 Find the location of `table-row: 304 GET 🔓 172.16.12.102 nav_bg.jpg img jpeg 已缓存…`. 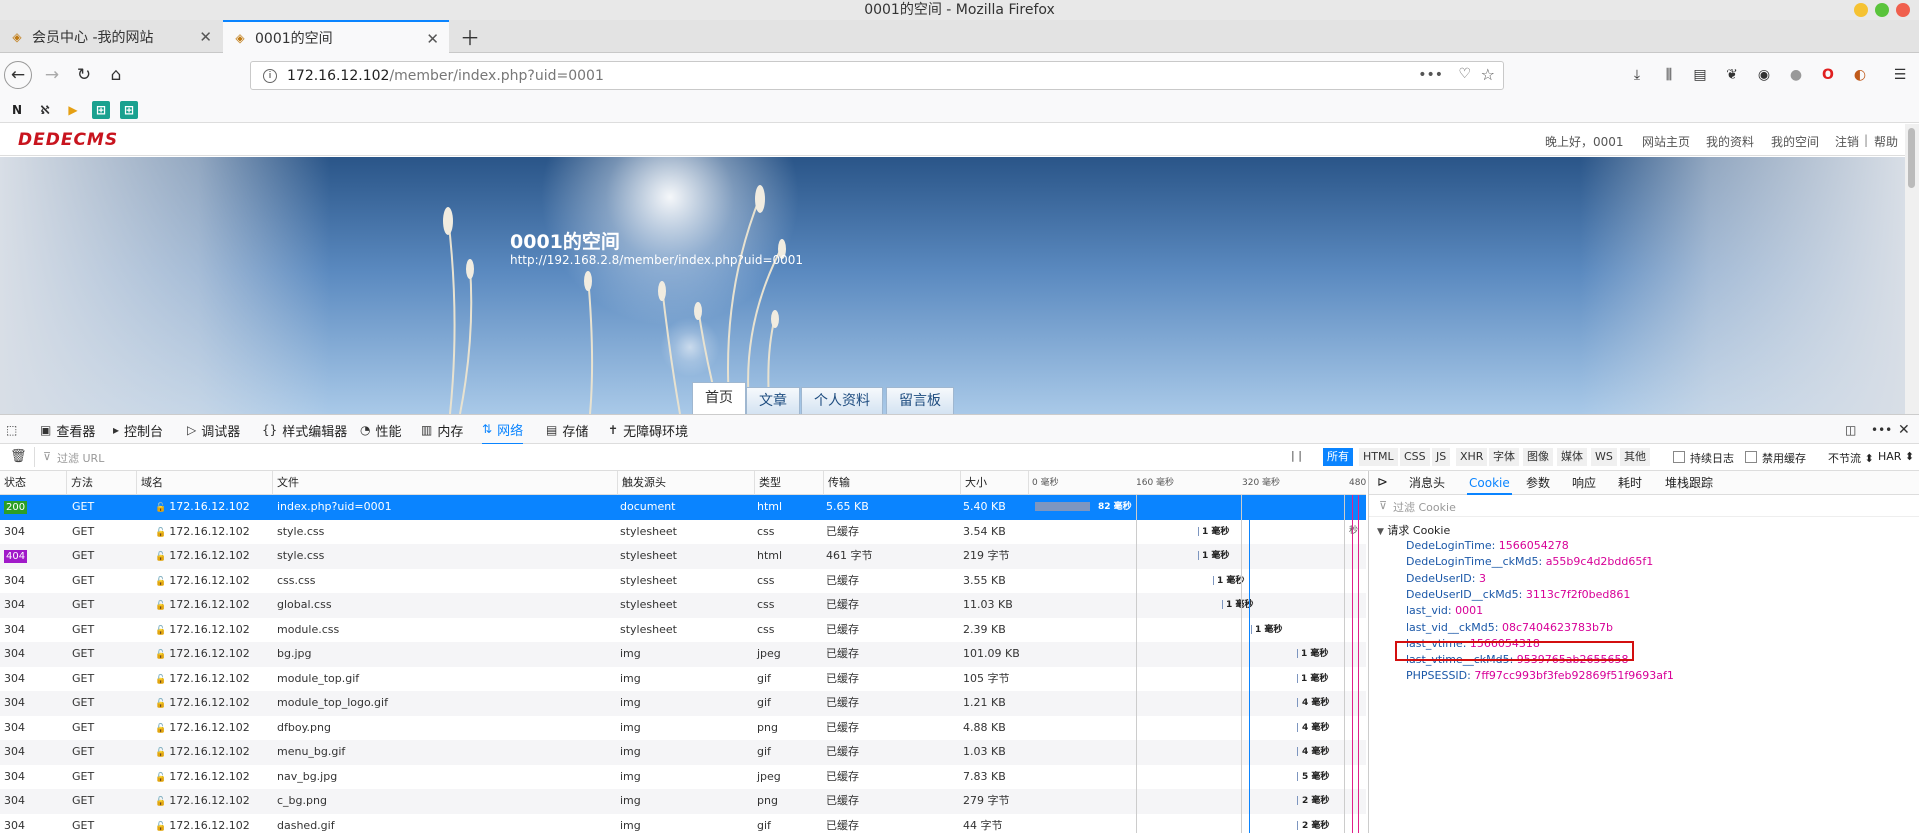

table-row: 304 GET 🔓 172.16.12.102 nav_bg.jpg img jpeg 已缓存… is located at coordinates (683, 777).